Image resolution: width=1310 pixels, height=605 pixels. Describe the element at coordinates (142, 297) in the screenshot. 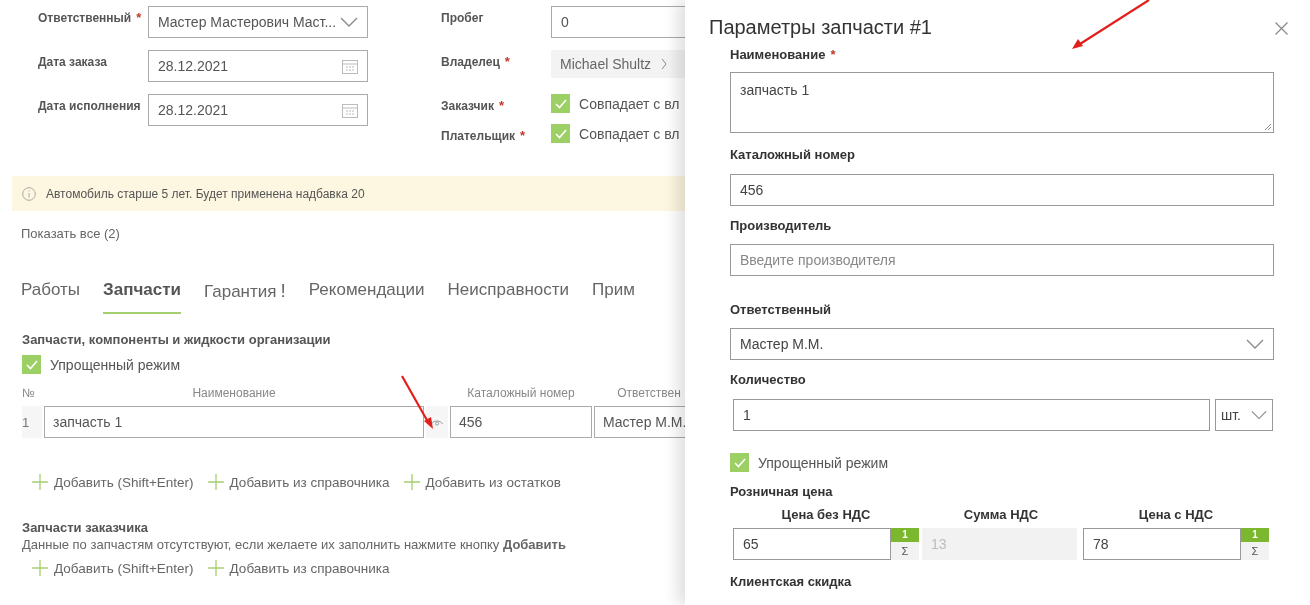

I see `tab: Запчасти` at that location.